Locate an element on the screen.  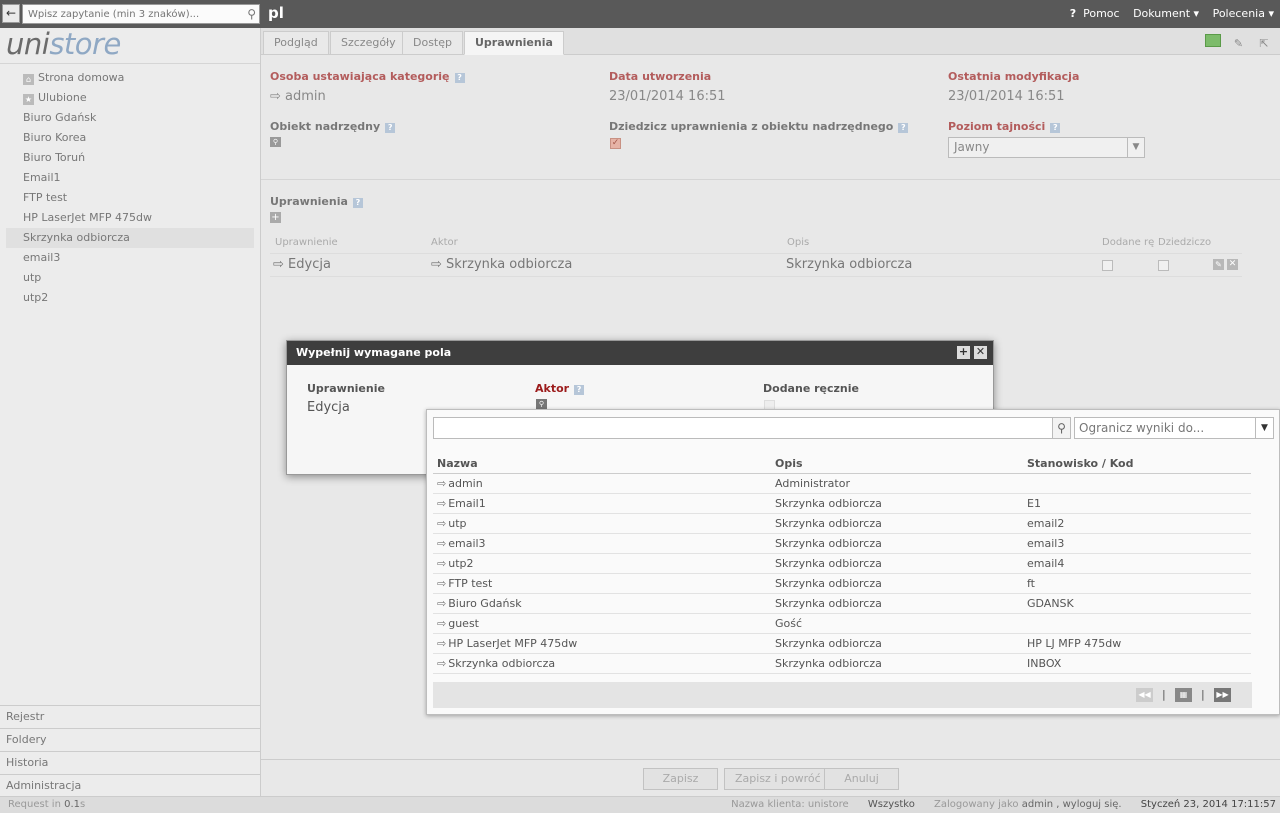
table-row: ⇨ FTP test Skrzynka odbiorcza ft is located at coordinates (842, 584).